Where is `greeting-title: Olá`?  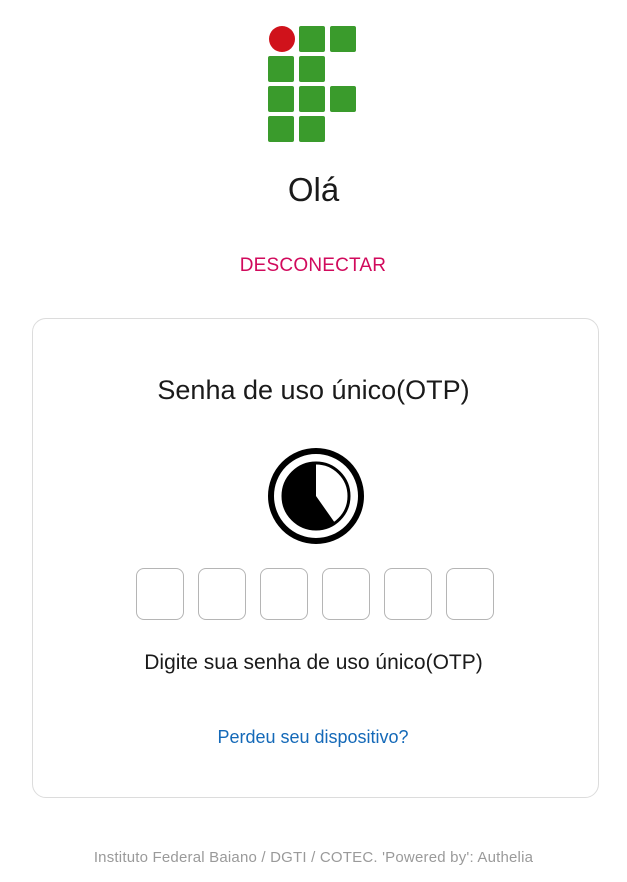 greeting-title: Olá is located at coordinates (313, 189).